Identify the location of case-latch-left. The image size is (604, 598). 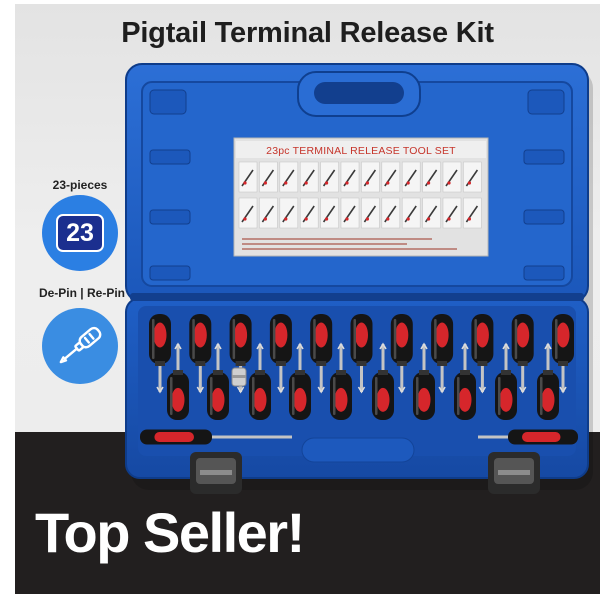
(216, 473).